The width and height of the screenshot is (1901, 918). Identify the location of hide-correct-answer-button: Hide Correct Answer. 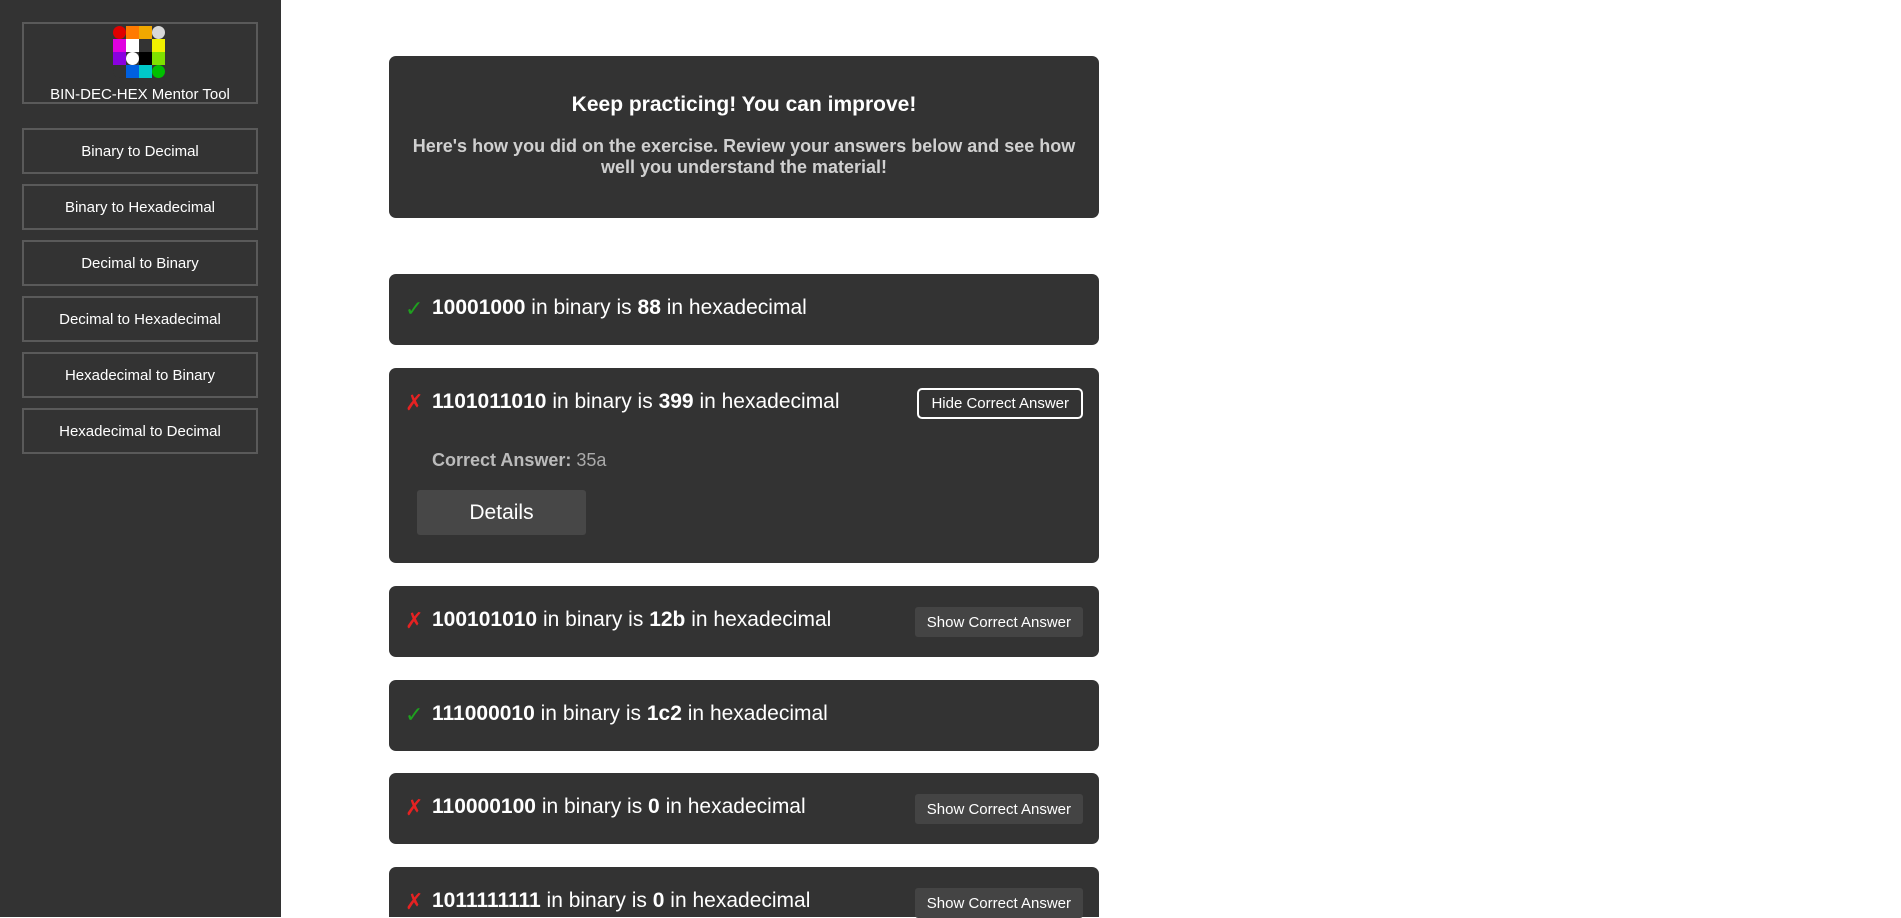
(1000, 403).